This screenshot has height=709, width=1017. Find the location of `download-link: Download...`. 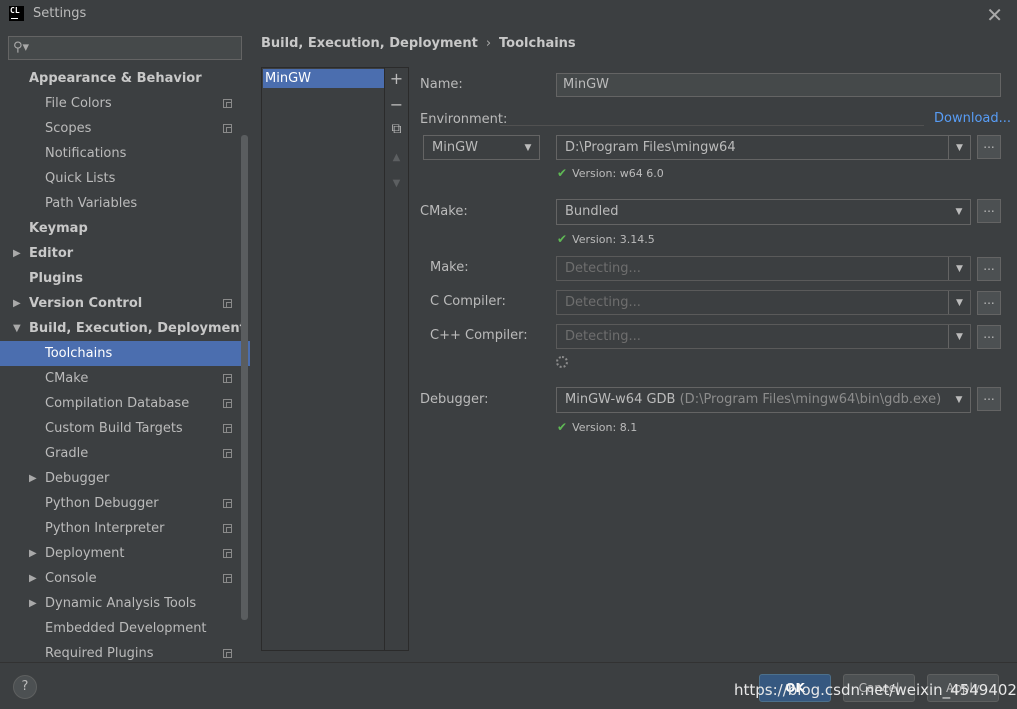

download-link: Download... is located at coordinates (972, 118).